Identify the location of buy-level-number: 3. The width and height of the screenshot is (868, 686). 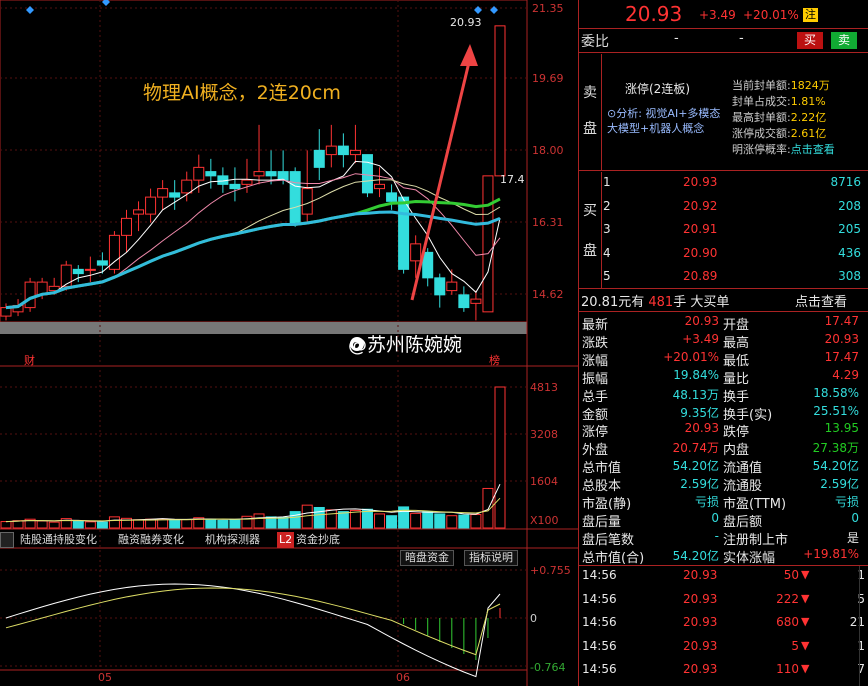
(607, 229).